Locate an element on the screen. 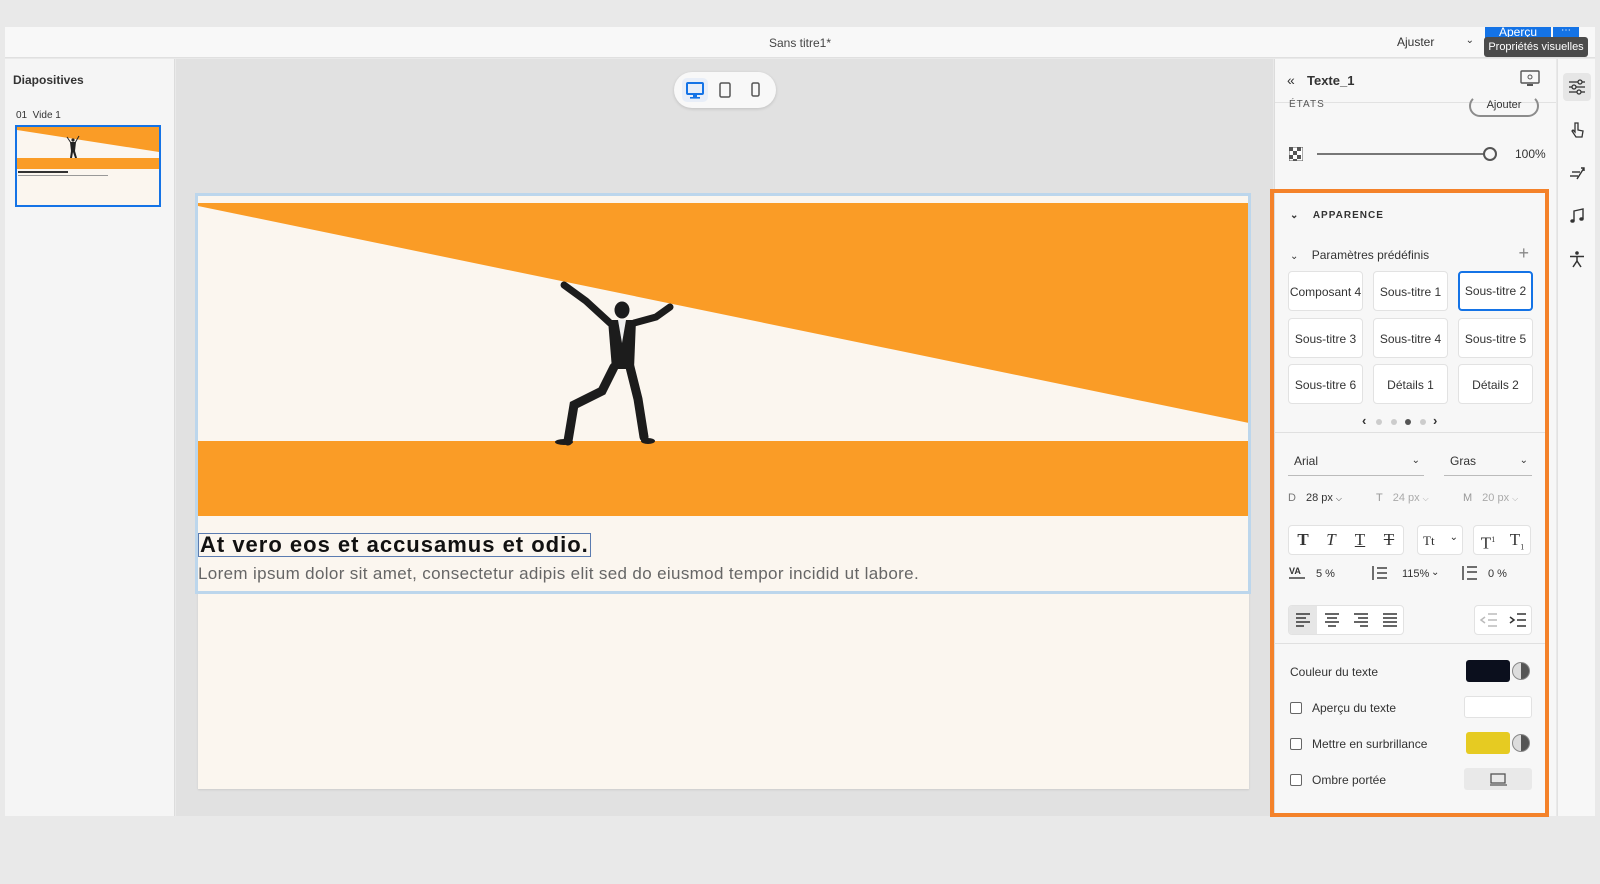 The image size is (1600, 884). preset-sous-titre-3: Sous-titre 3 is located at coordinates (1325, 338).